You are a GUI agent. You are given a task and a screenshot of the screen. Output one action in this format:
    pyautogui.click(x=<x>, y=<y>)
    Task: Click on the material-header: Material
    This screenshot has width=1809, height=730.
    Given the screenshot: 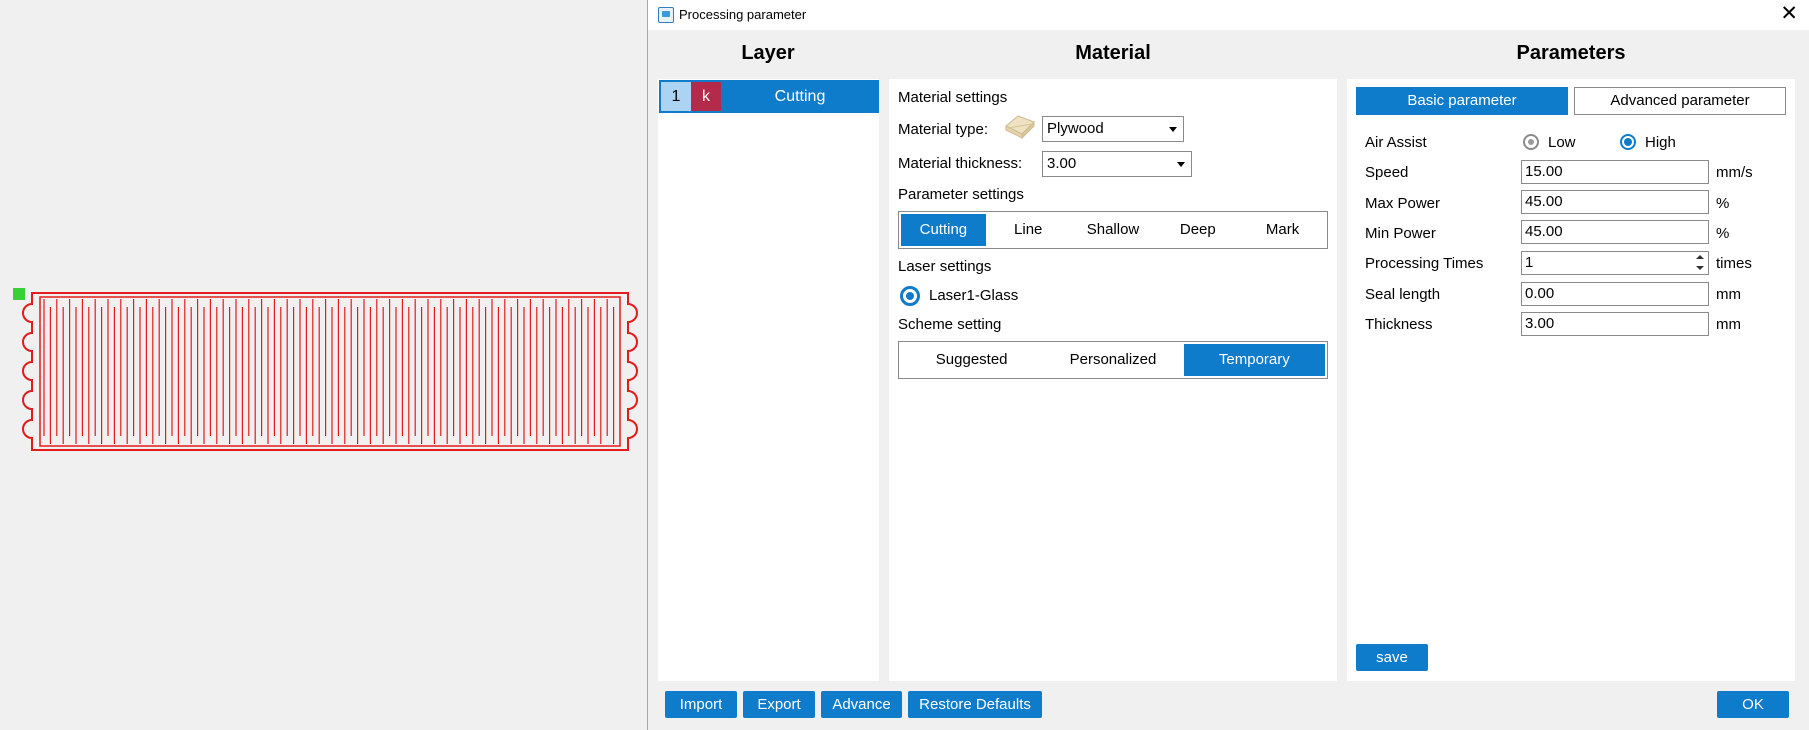 What is the action you would take?
    pyautogui.click(x=1113, y=53)
    